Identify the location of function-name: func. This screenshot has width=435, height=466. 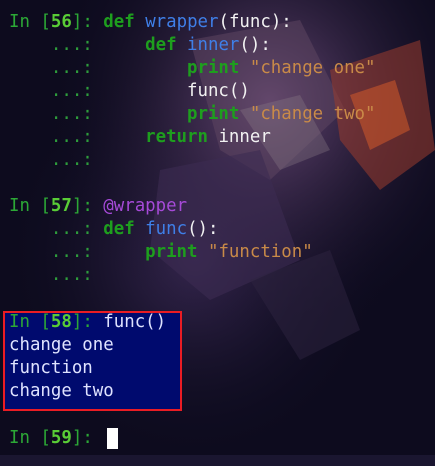
(166, 229).